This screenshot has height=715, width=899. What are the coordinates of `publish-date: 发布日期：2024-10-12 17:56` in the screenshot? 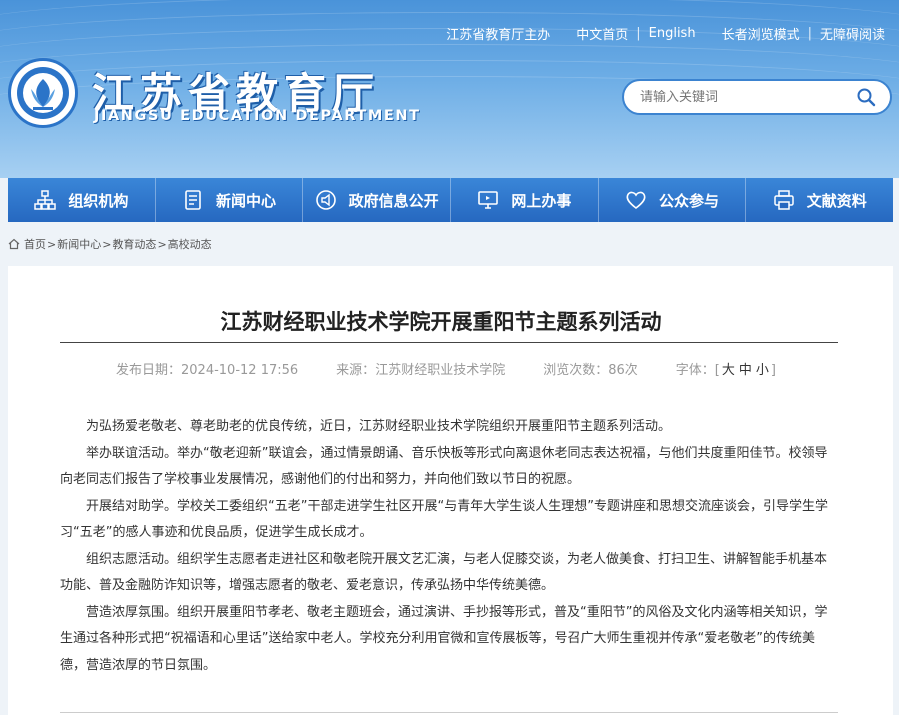 It's located at (207, 370).